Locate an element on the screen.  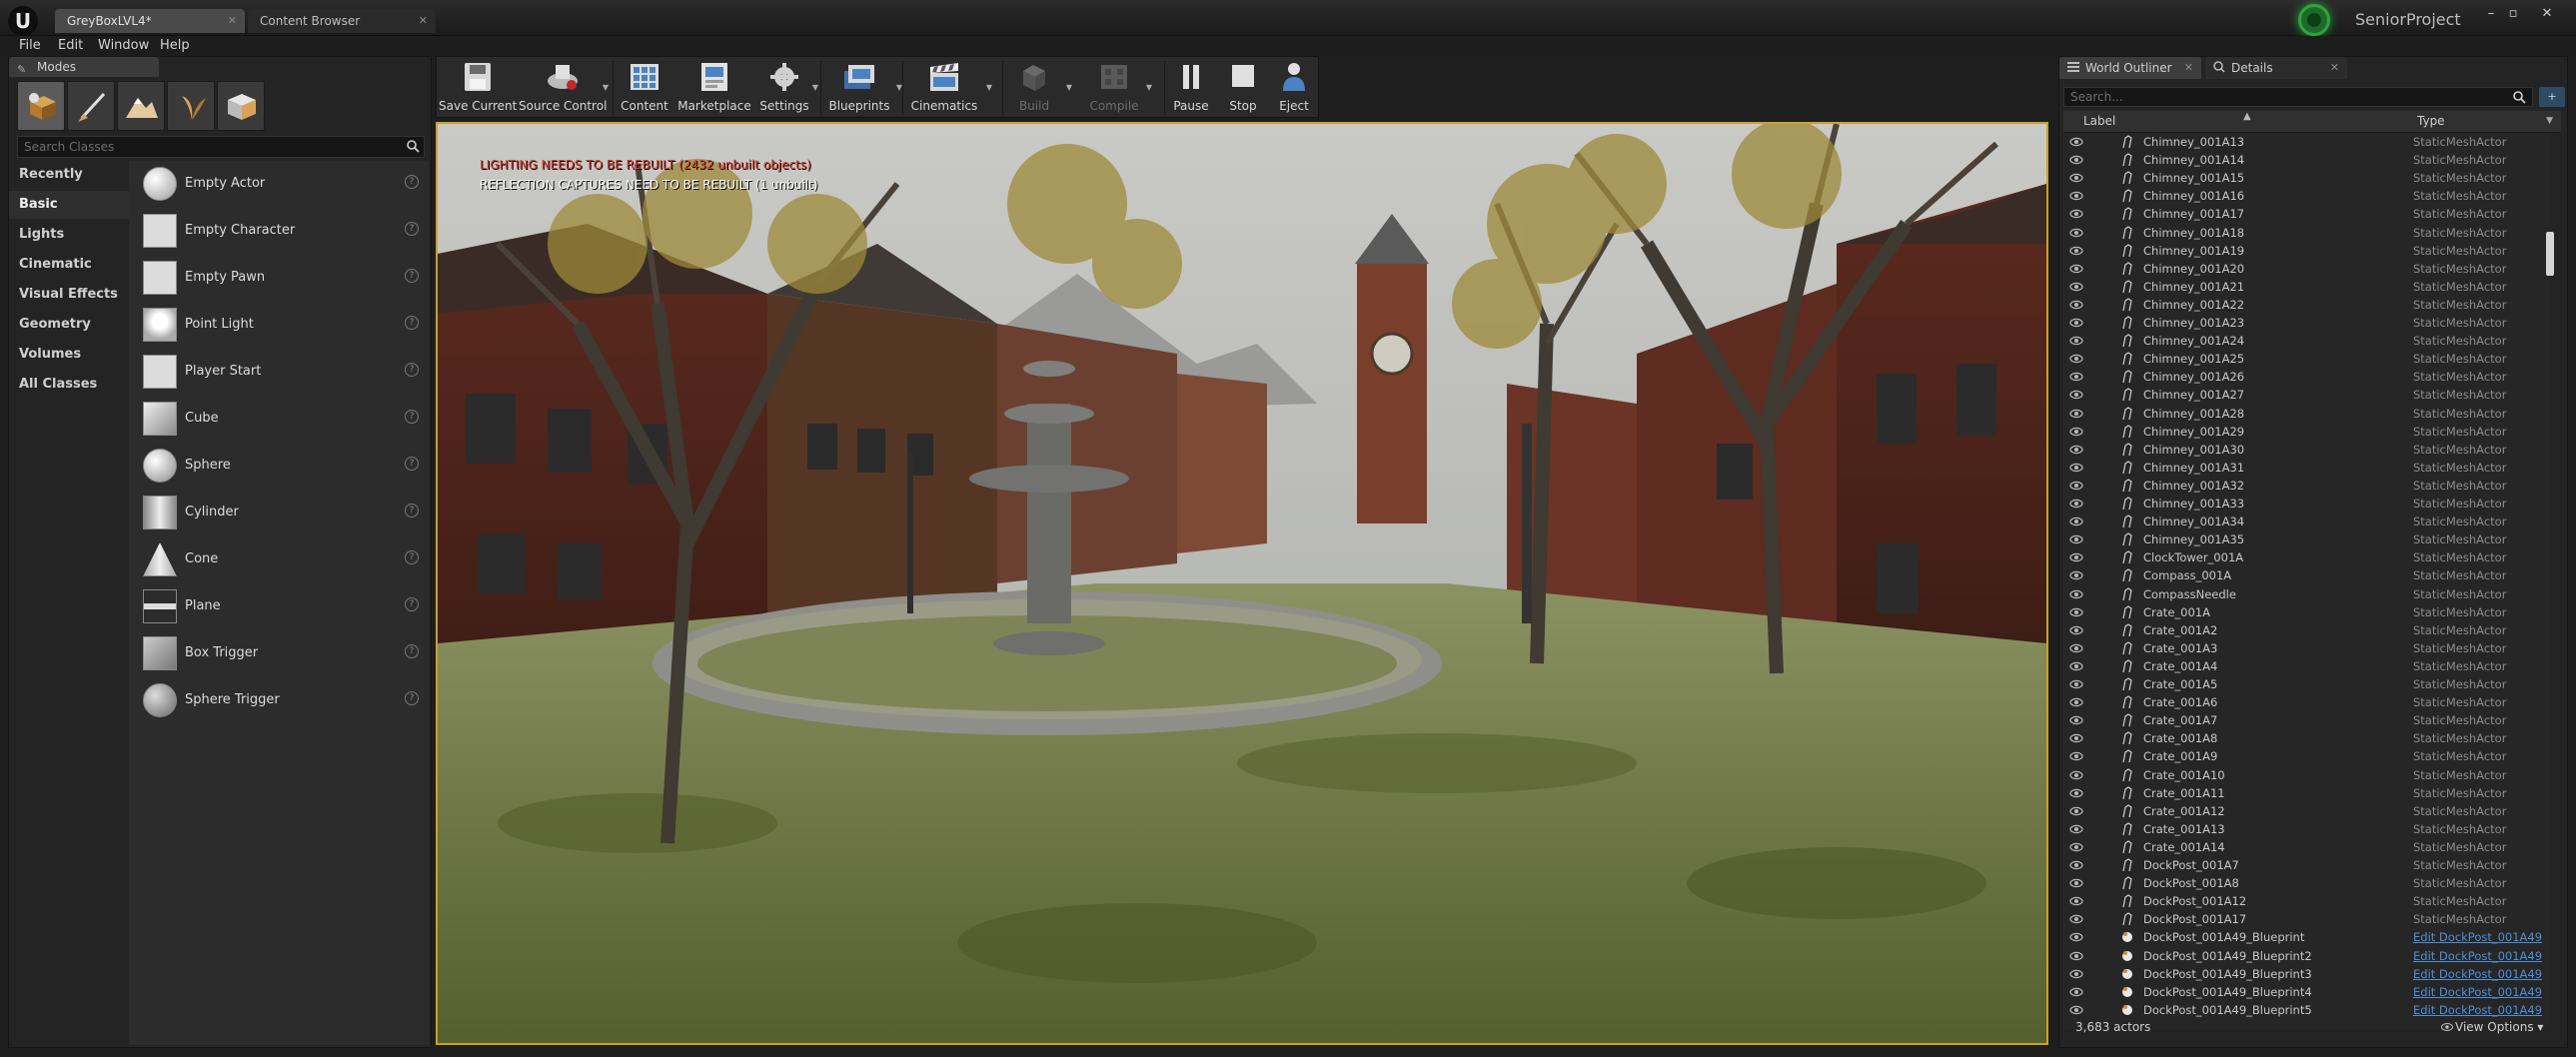
geometry-mode-button is located at coordinates (241, 106).